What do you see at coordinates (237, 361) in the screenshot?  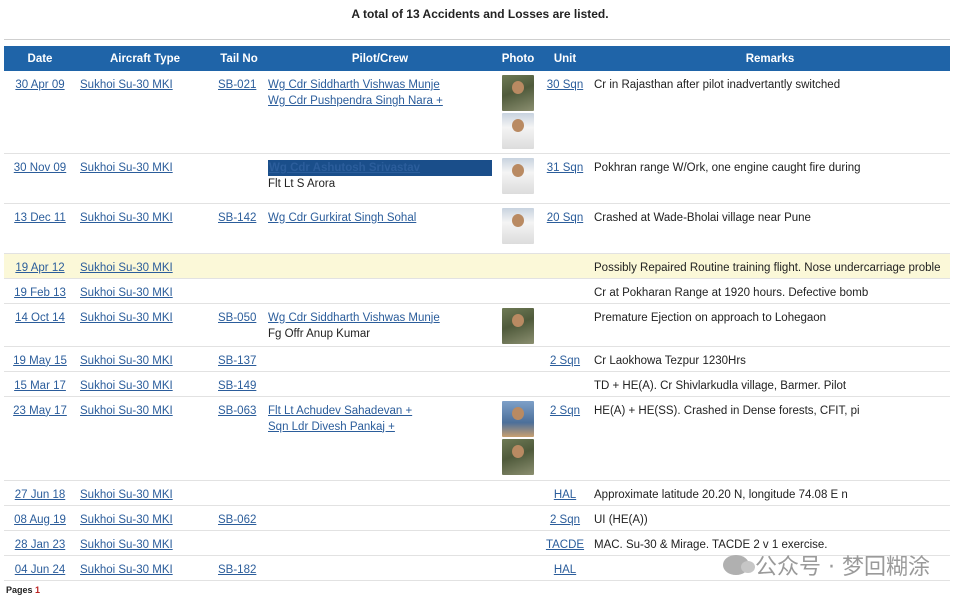 I see `tail-link: SB-137` at bounding box center [237, 361].